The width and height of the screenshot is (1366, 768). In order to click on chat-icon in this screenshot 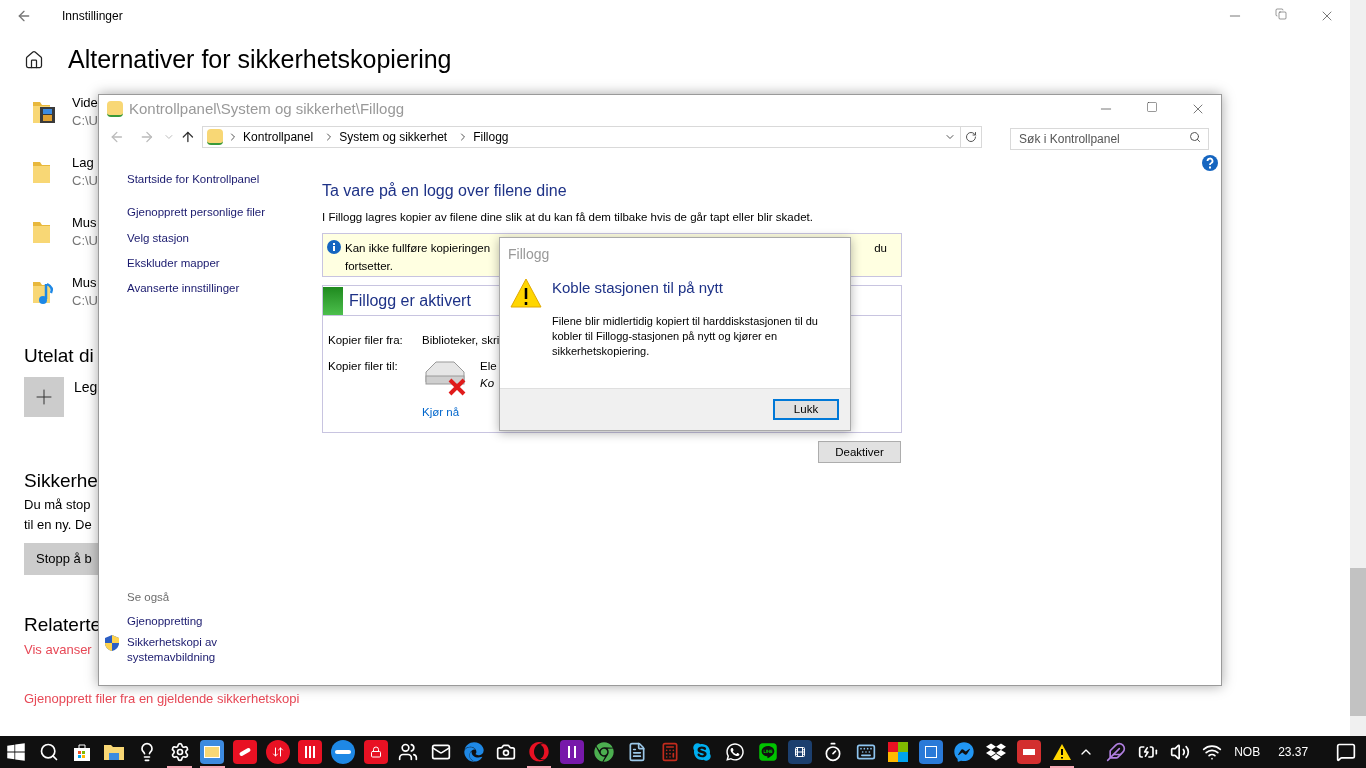, I will do `click(767, 752)`.